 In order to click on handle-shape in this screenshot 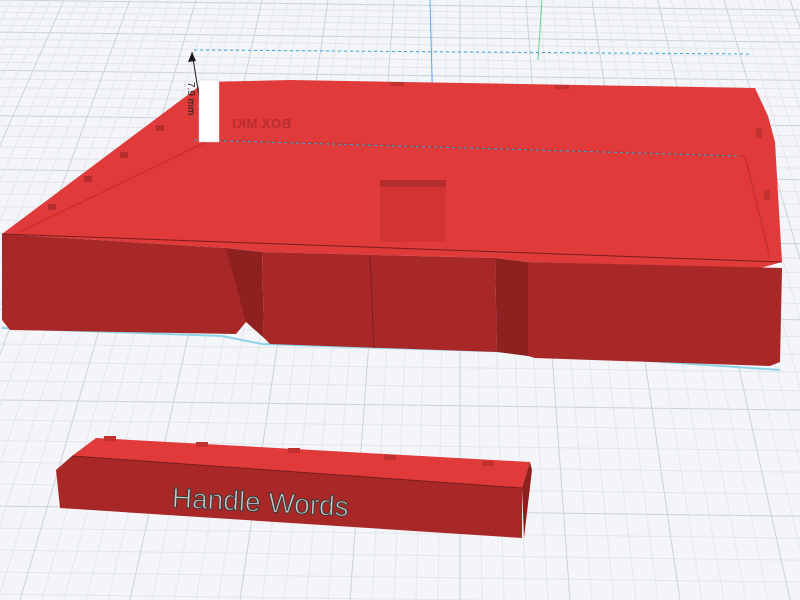, I will do `click(294, 487)`.